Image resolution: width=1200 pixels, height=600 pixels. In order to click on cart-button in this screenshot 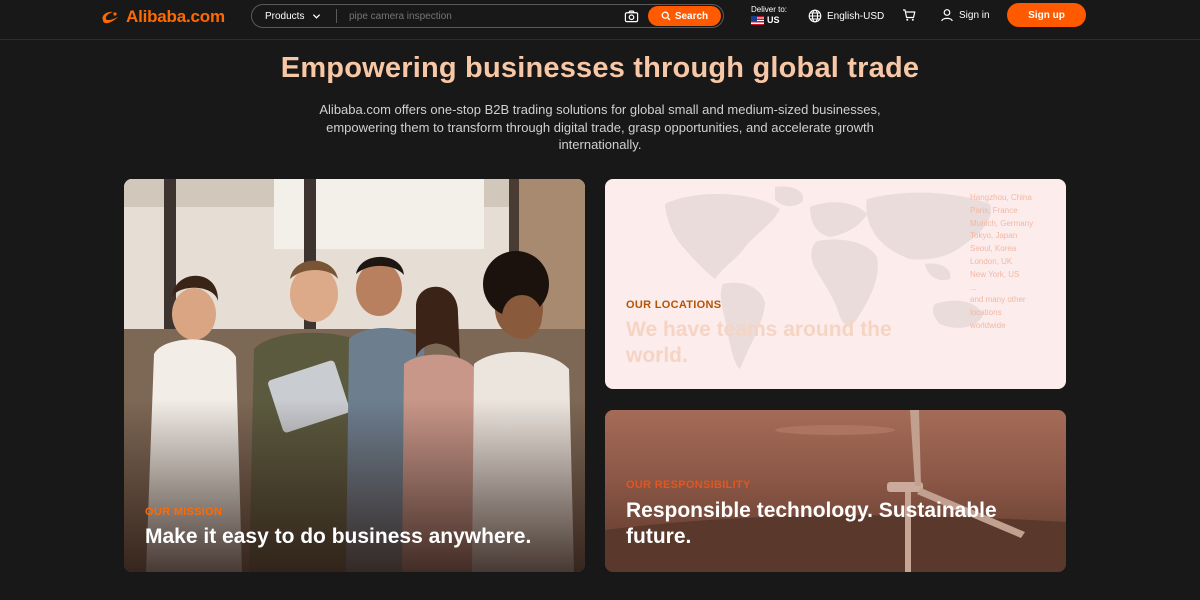, I will do `click(909, 17)`.